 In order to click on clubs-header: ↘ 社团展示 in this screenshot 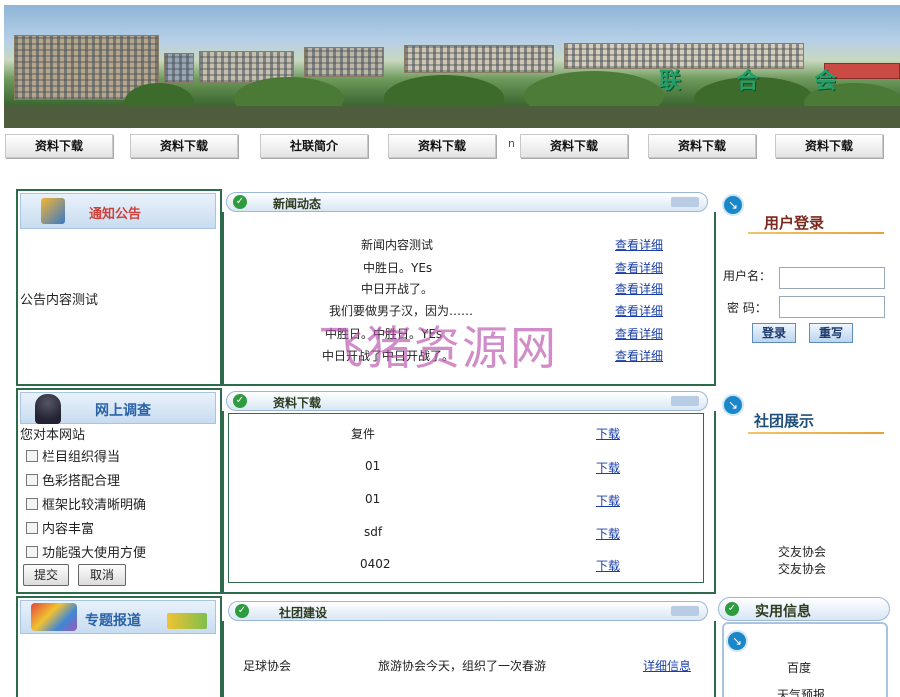, I will do `click(804, 413)`.